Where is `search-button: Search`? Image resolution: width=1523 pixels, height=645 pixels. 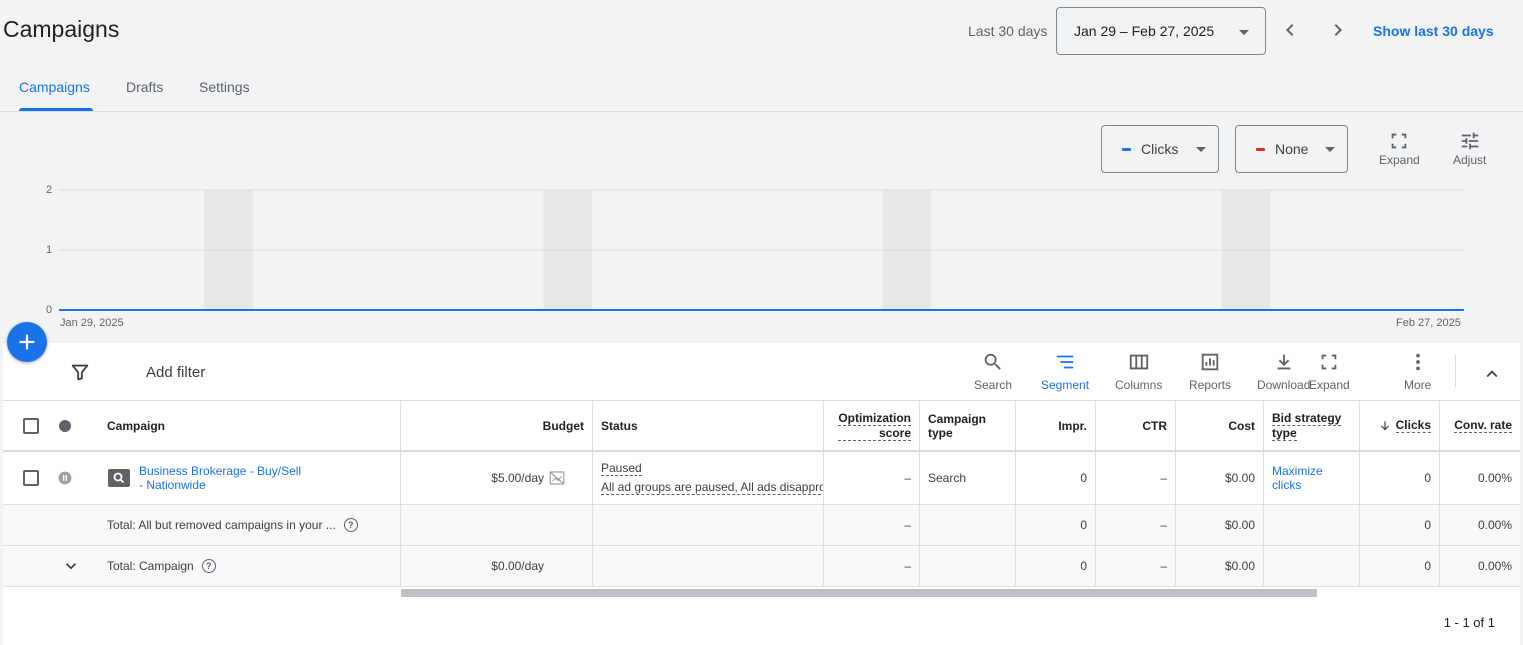 search-button: Search is located at coordinates (993, 371).